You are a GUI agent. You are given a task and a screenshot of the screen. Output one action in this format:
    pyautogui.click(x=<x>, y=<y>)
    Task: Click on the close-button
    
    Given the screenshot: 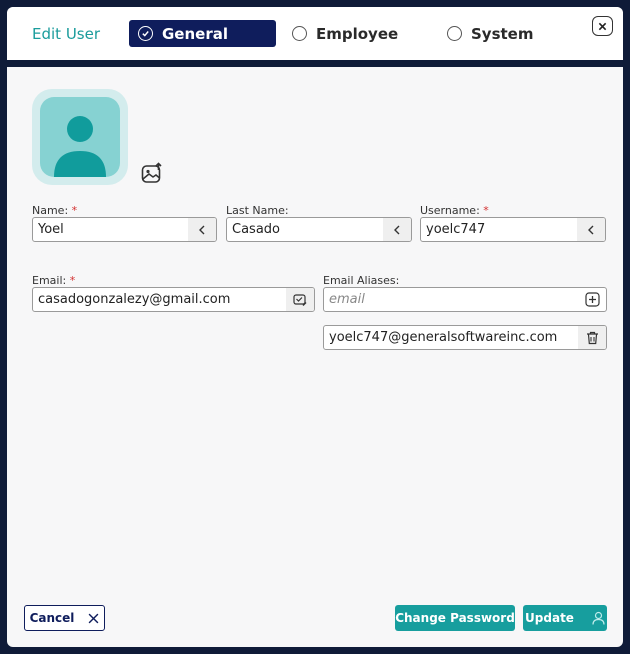 What is the action you would take?
    pyautogui.click(x=602, y=26)
    